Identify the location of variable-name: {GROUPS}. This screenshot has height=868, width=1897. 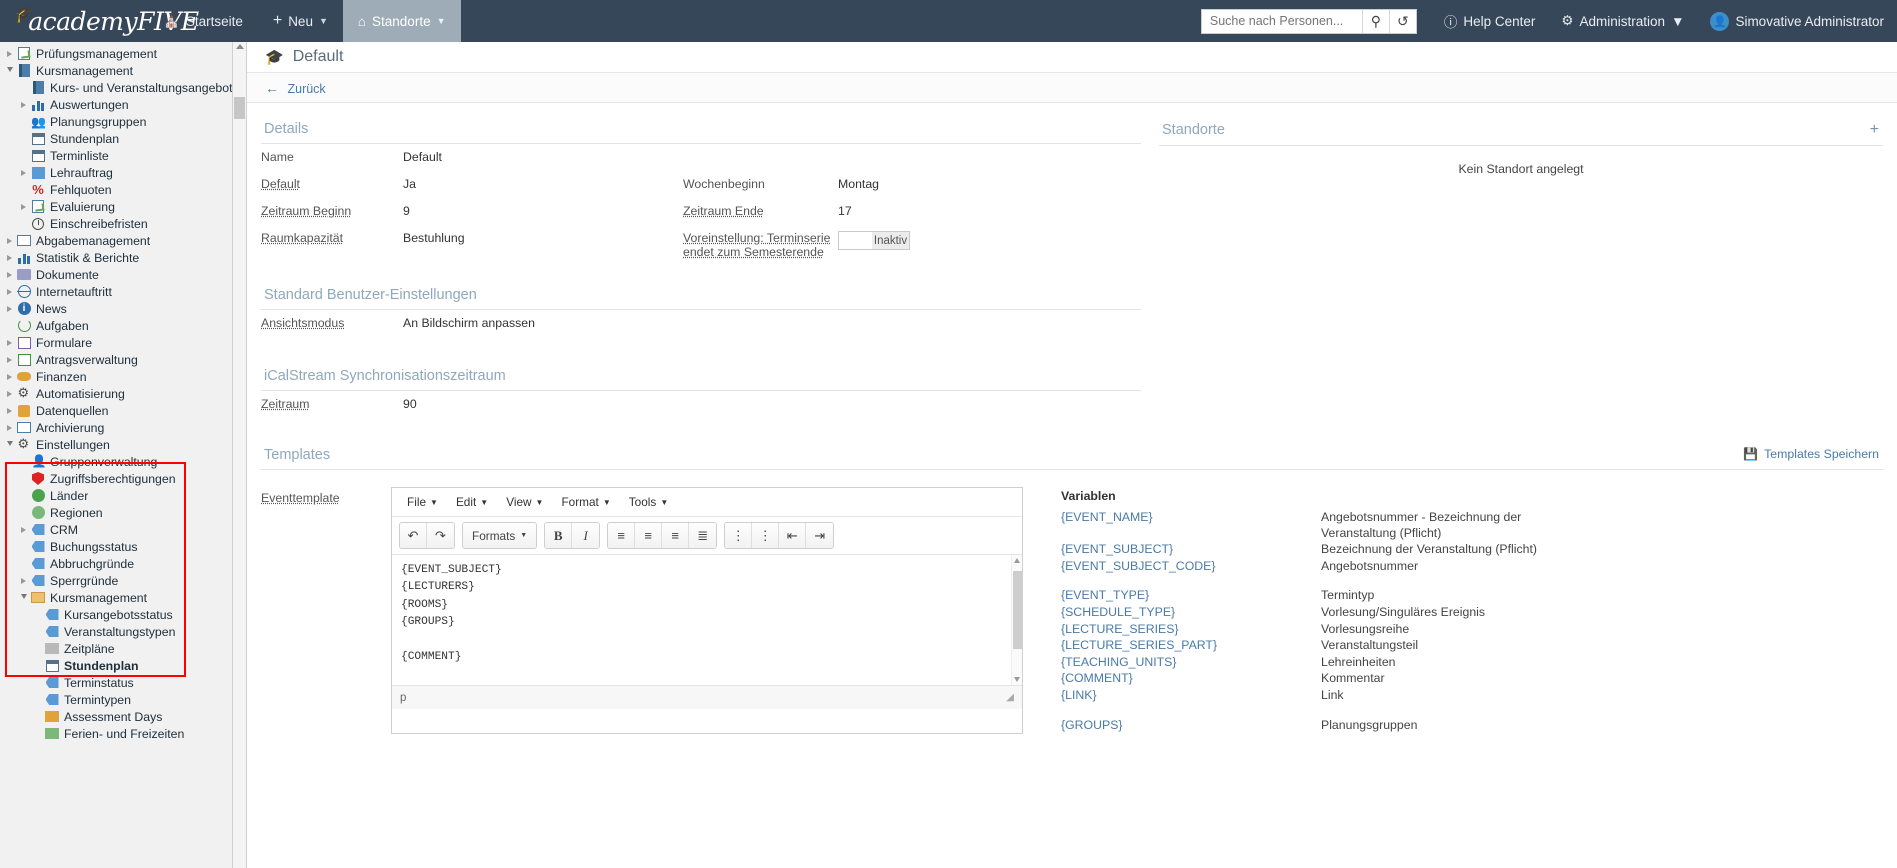
(1191, 726).